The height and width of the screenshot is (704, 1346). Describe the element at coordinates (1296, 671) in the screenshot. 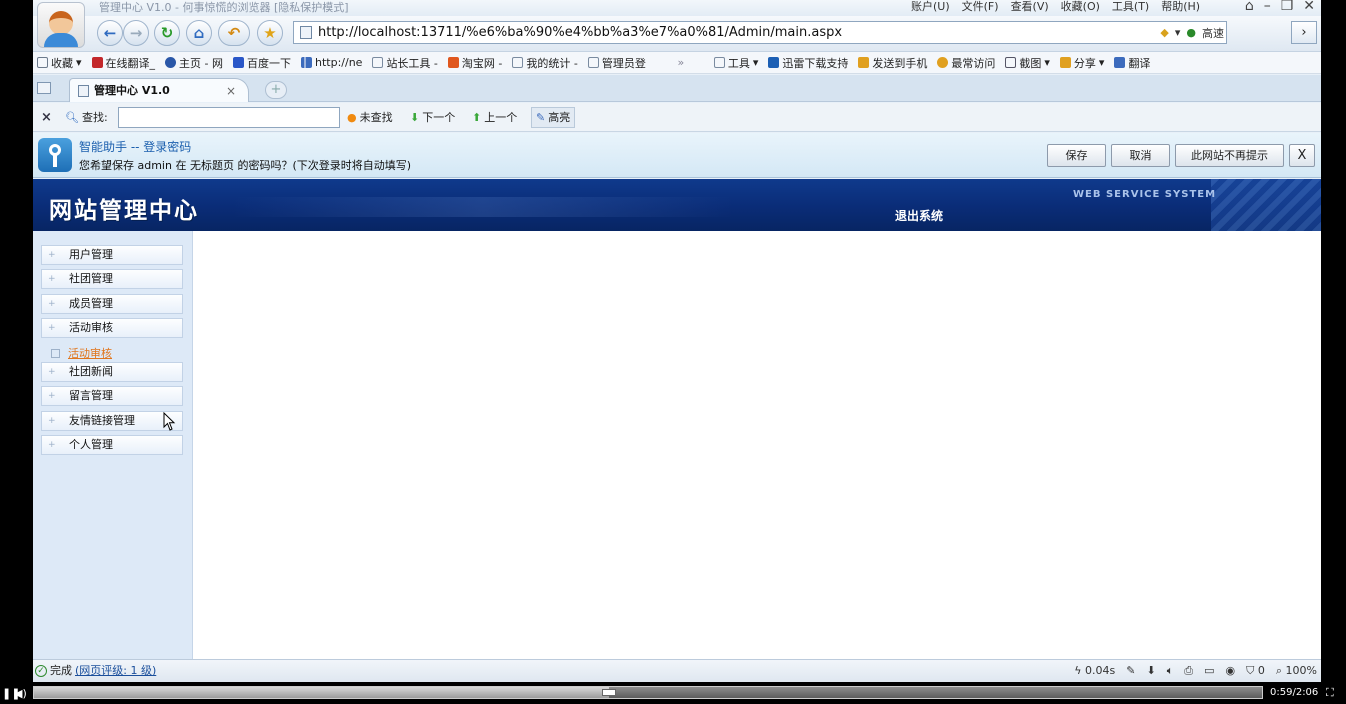

I see `zoom-icon: ⌕ 100%` at that location.